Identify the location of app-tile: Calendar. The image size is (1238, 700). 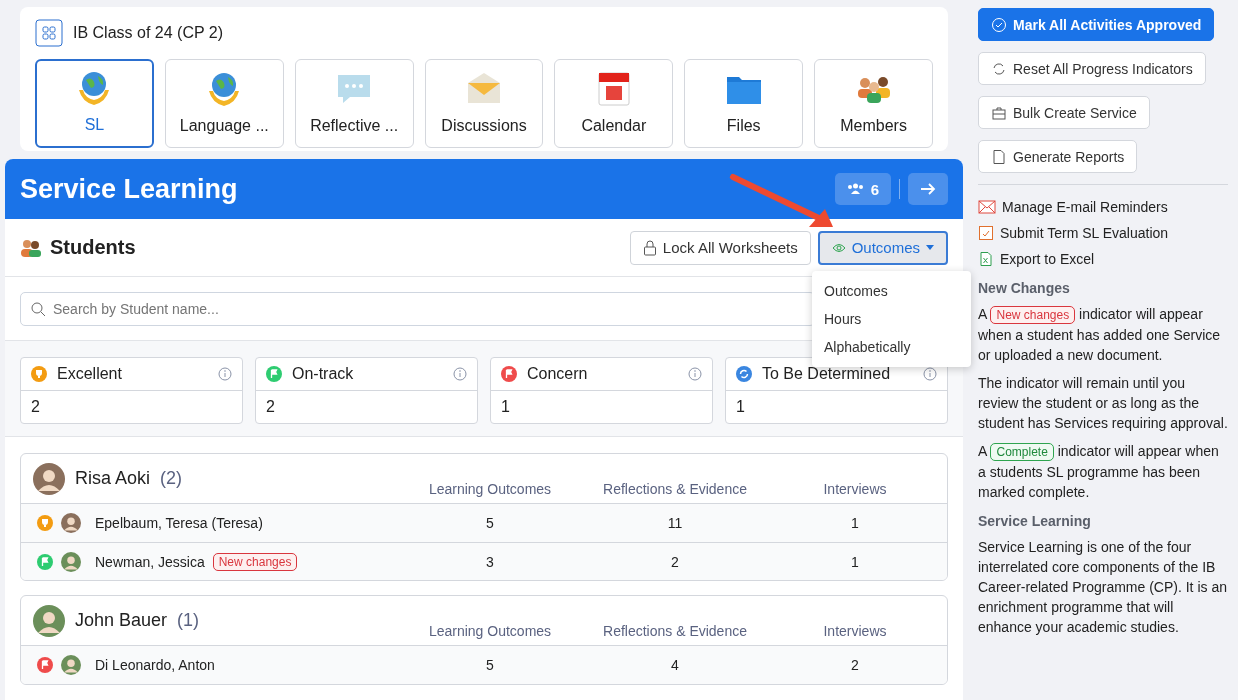
(614, 103).